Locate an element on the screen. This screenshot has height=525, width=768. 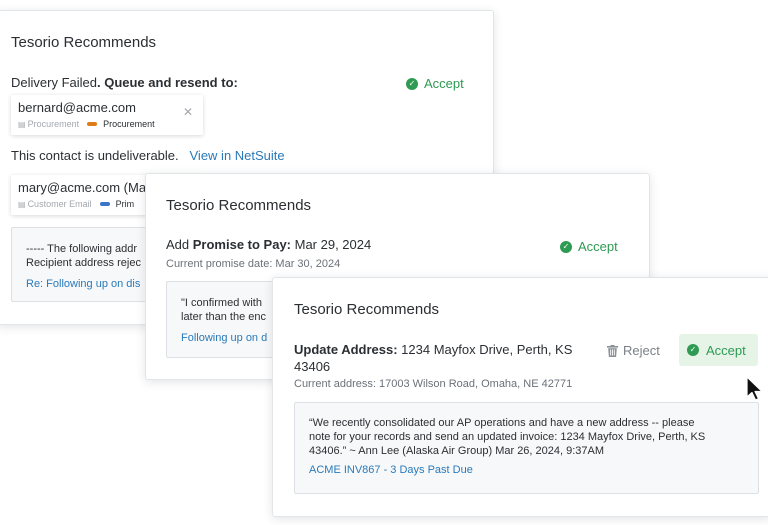
trash-icon is located at coordinates (612, 350).